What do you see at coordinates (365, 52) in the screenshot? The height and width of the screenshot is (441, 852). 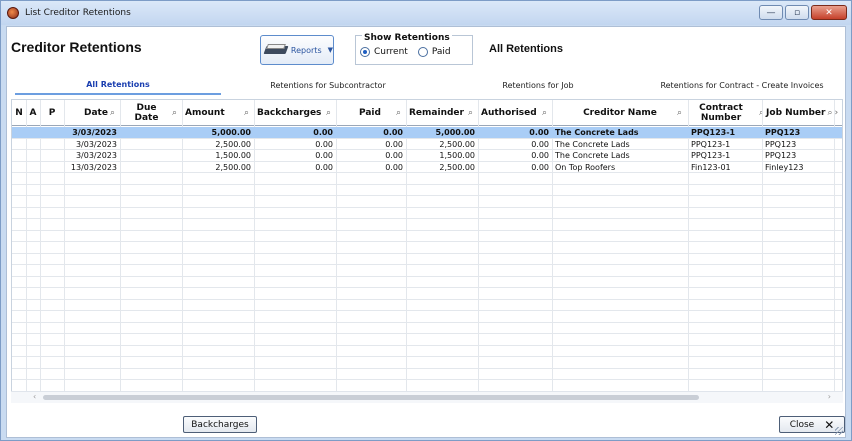 I see `current-radio` at bounding box center [365, 52].